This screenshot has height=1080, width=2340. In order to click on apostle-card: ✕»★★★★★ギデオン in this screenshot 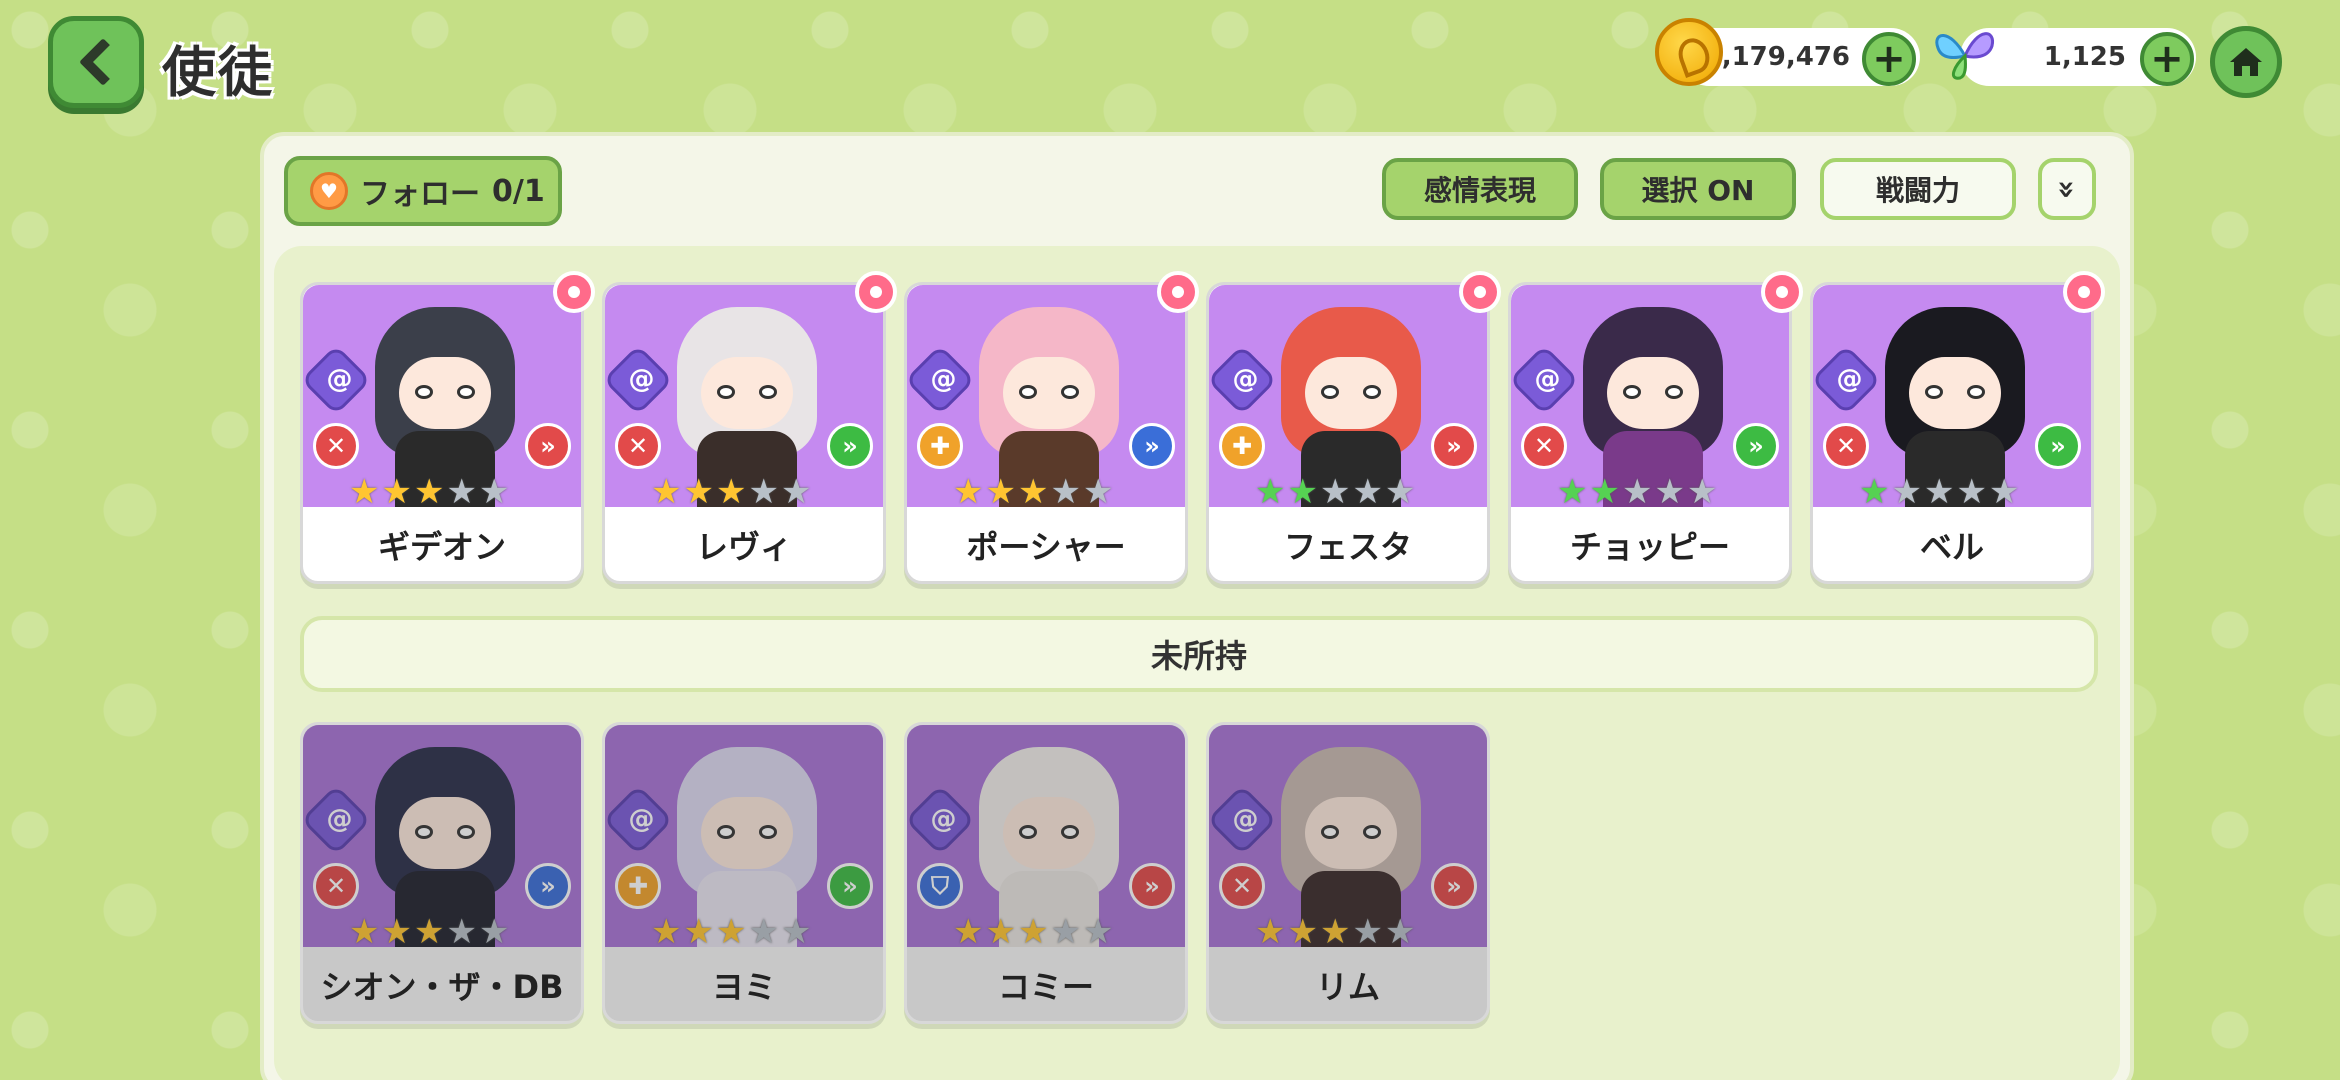, I will do `click(447, 427)`.